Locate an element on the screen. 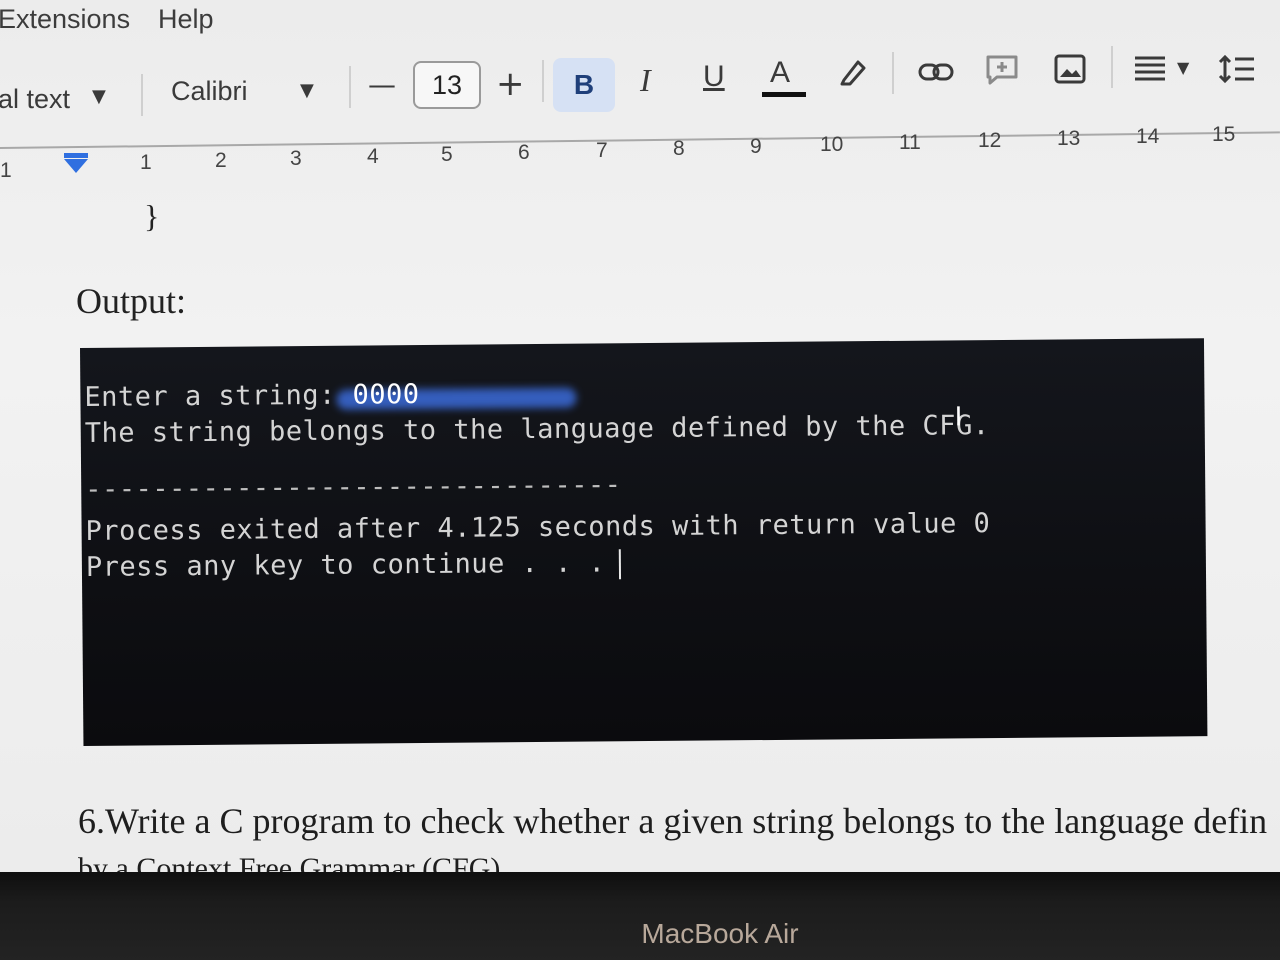 This screenshot has width=1280, height=960. font-family-label: Calibri is located at coordinates (209, 91).